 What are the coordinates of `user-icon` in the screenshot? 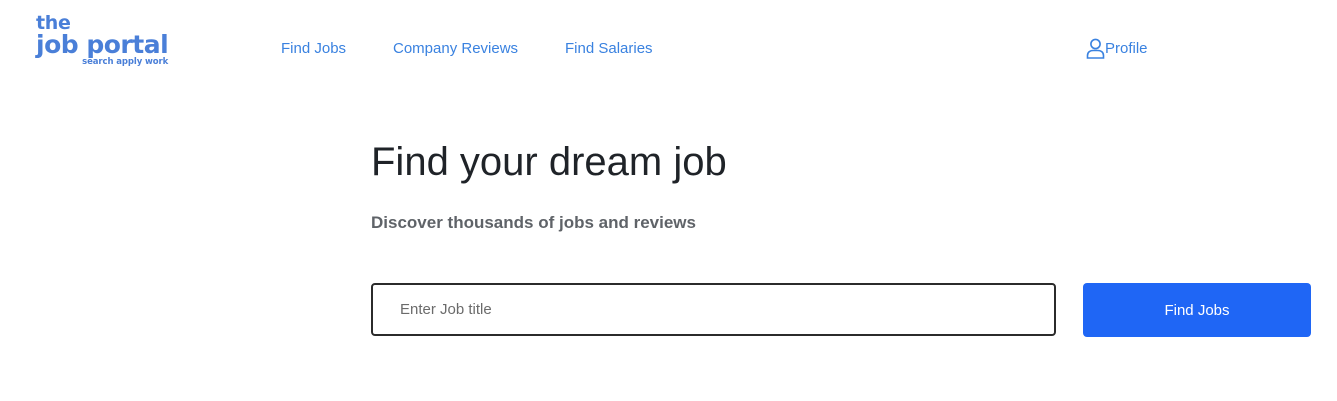 It's located at (1095, 48).